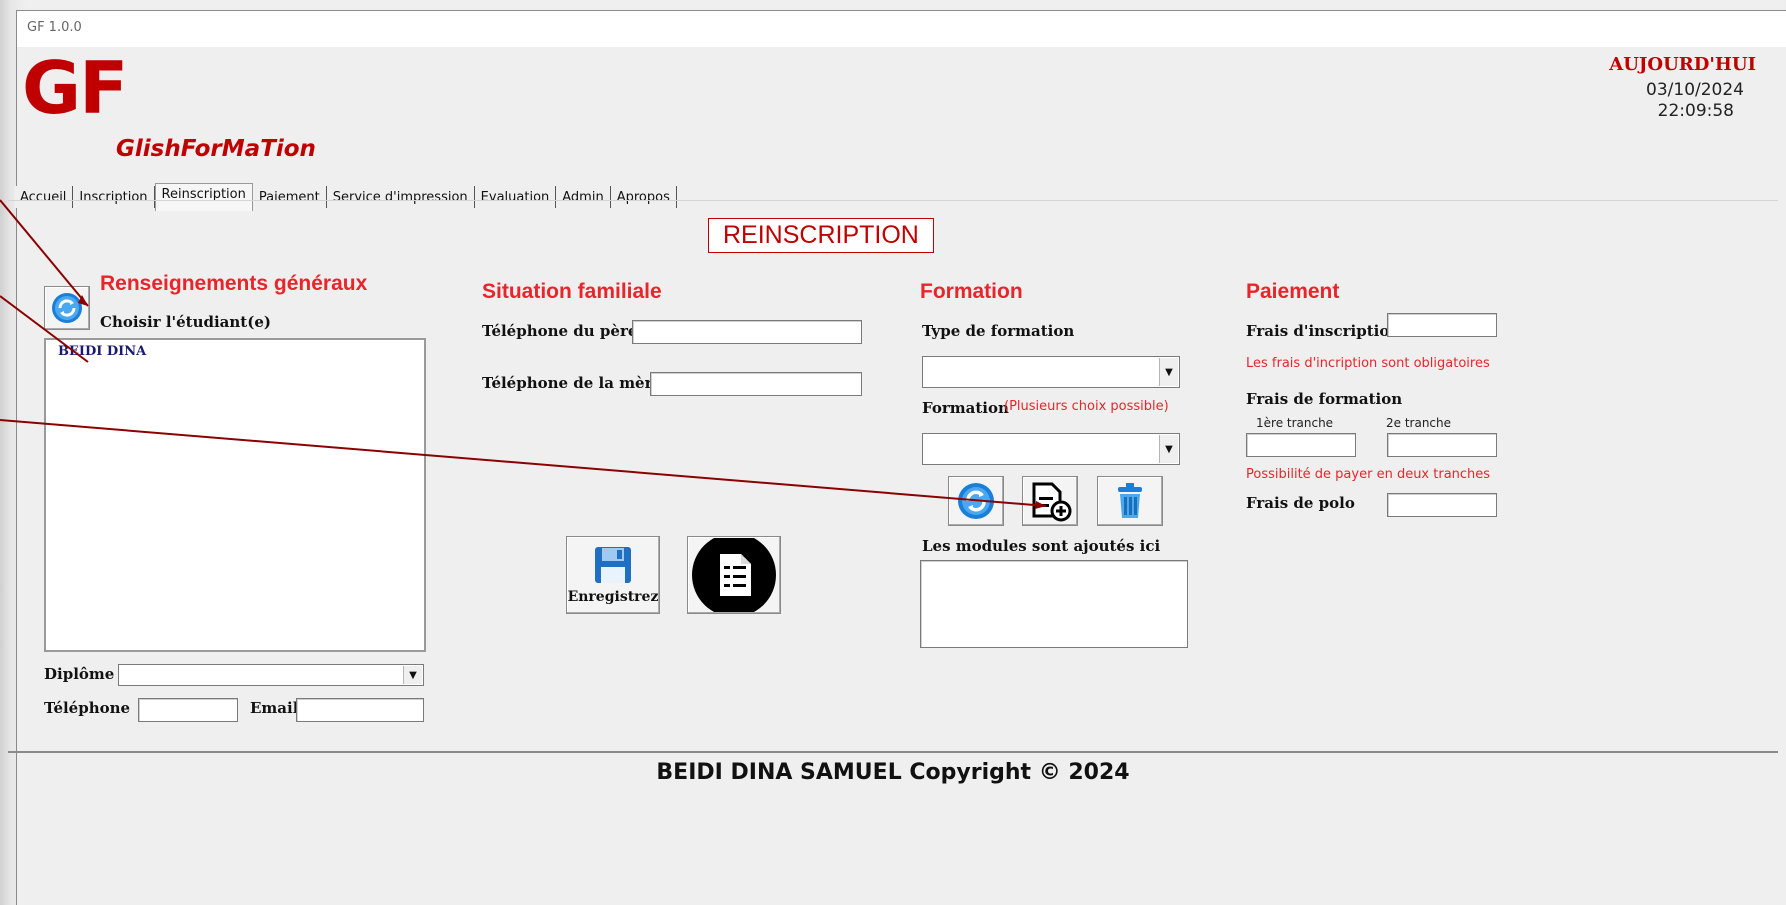 The width and height of the screenshot is (1786, 905). I want to click on father-phone-field, so click(747, 332).